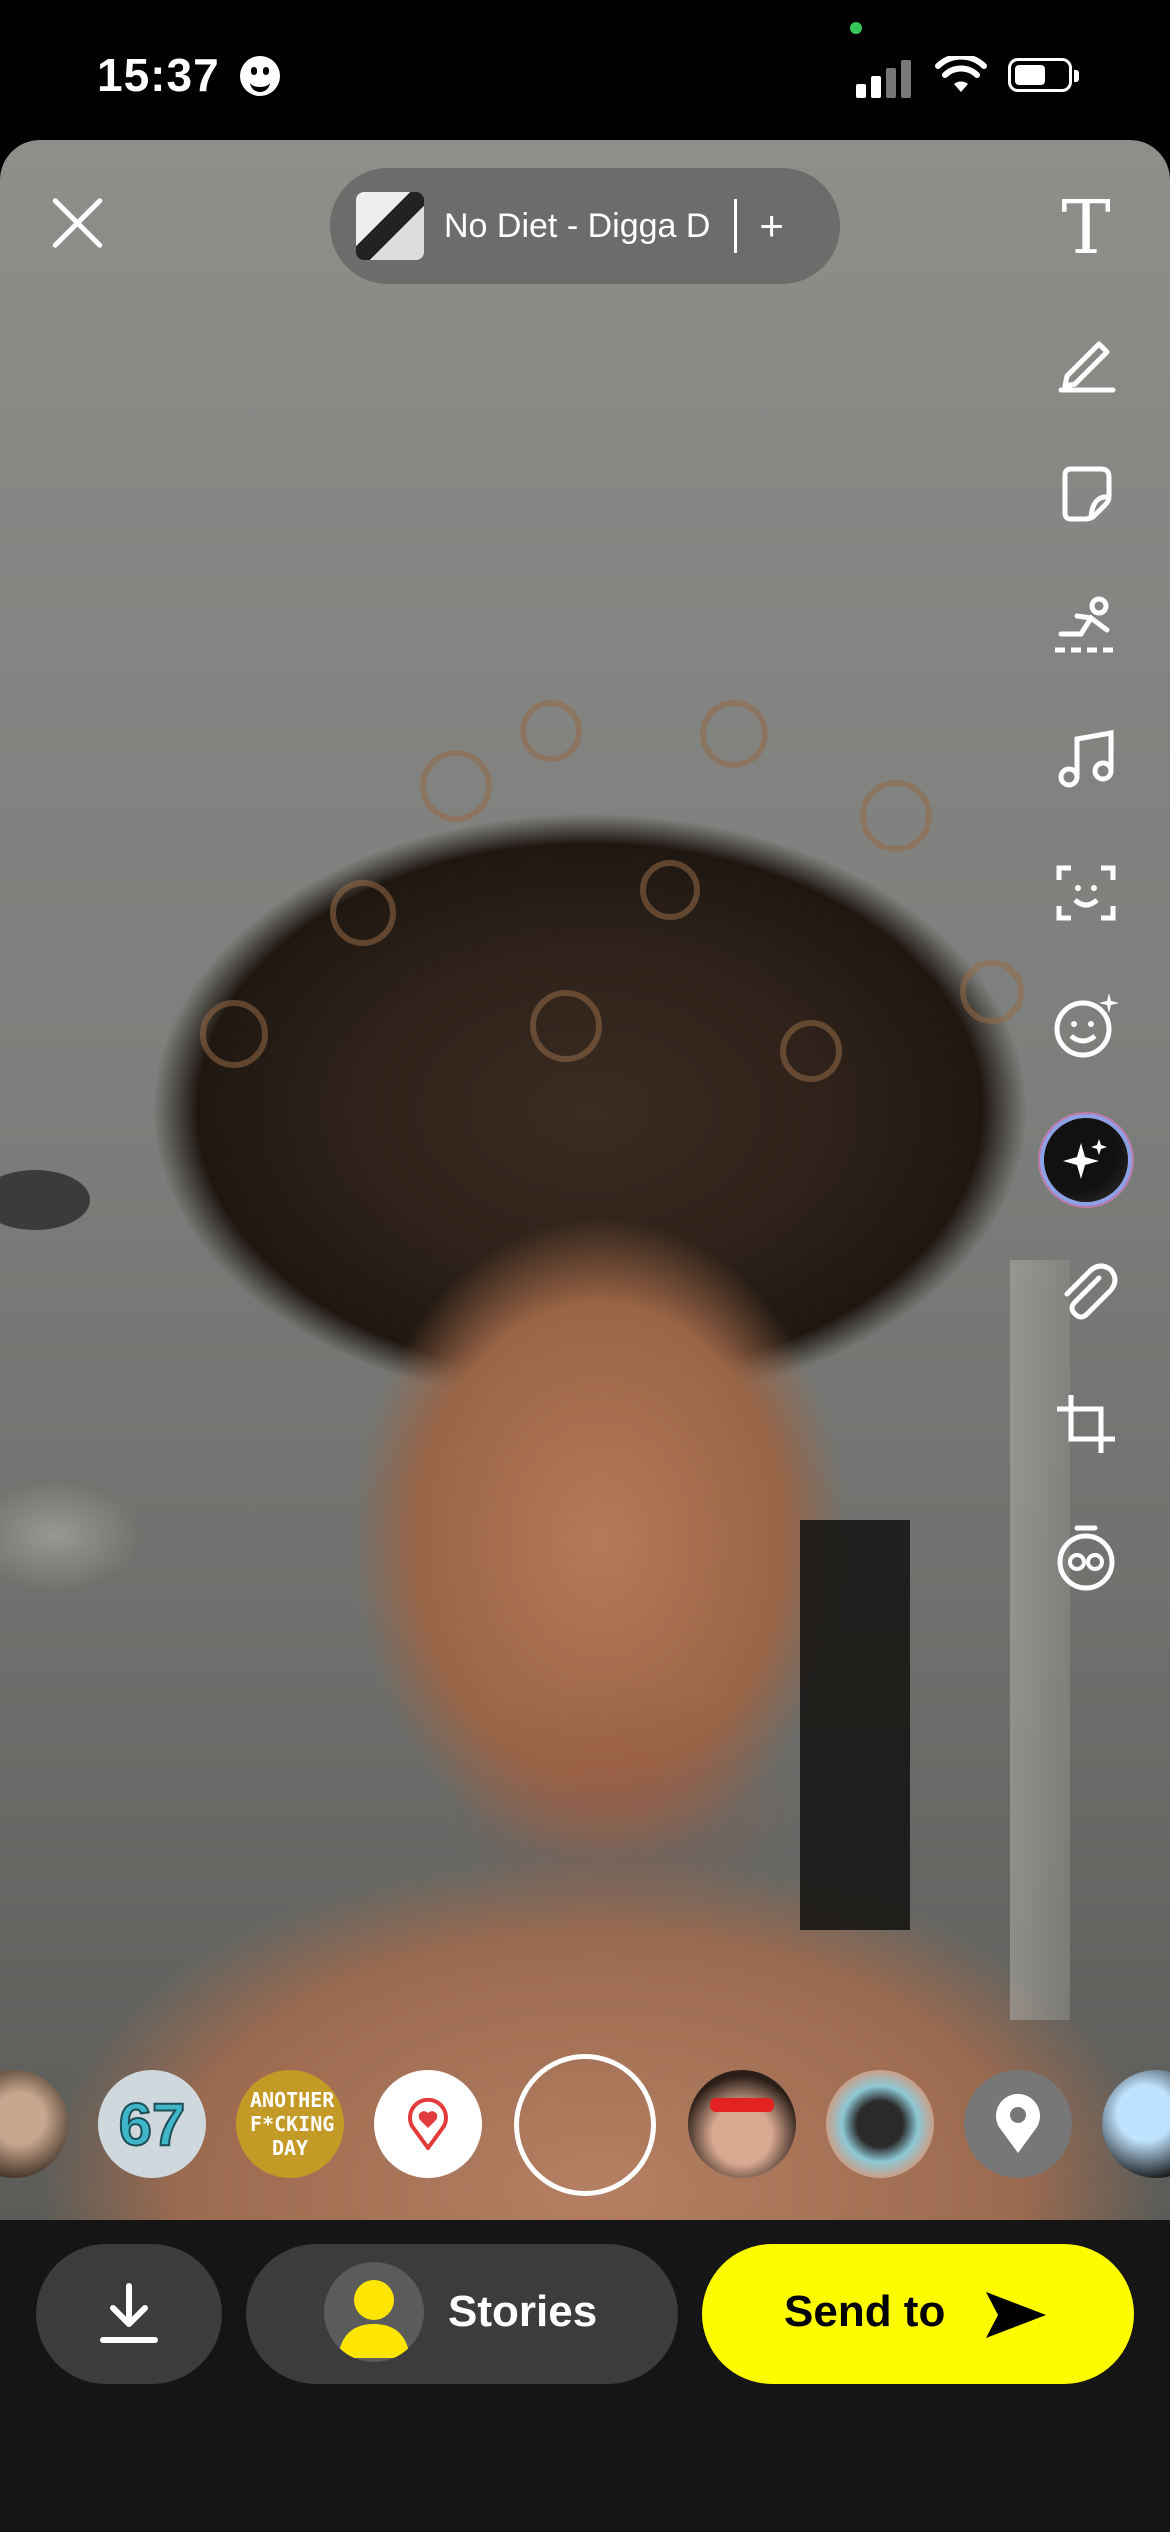  Describe the element at coordinates (742, 2105) in the screenshot. I see `laser-eyes` at that location.